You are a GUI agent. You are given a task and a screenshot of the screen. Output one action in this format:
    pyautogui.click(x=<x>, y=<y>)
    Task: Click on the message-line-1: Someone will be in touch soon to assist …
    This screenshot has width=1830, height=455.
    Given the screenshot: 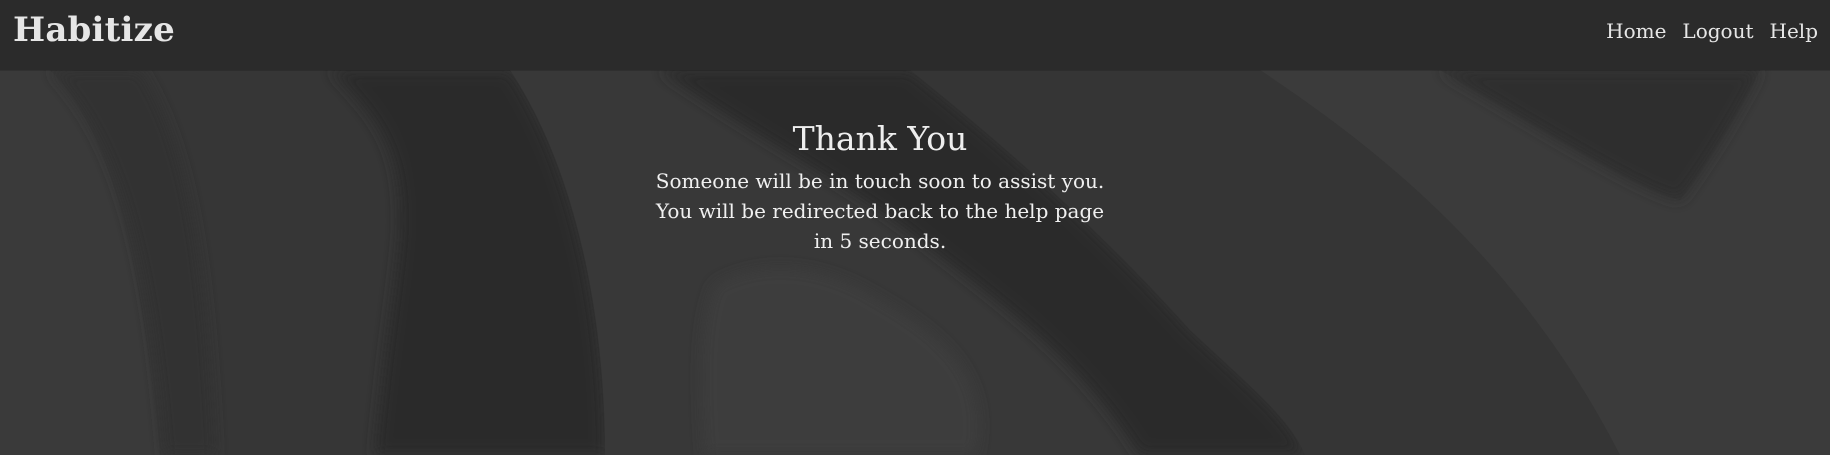 What is the action you would take?
    pyautogui.click(x=880, y=181)
    